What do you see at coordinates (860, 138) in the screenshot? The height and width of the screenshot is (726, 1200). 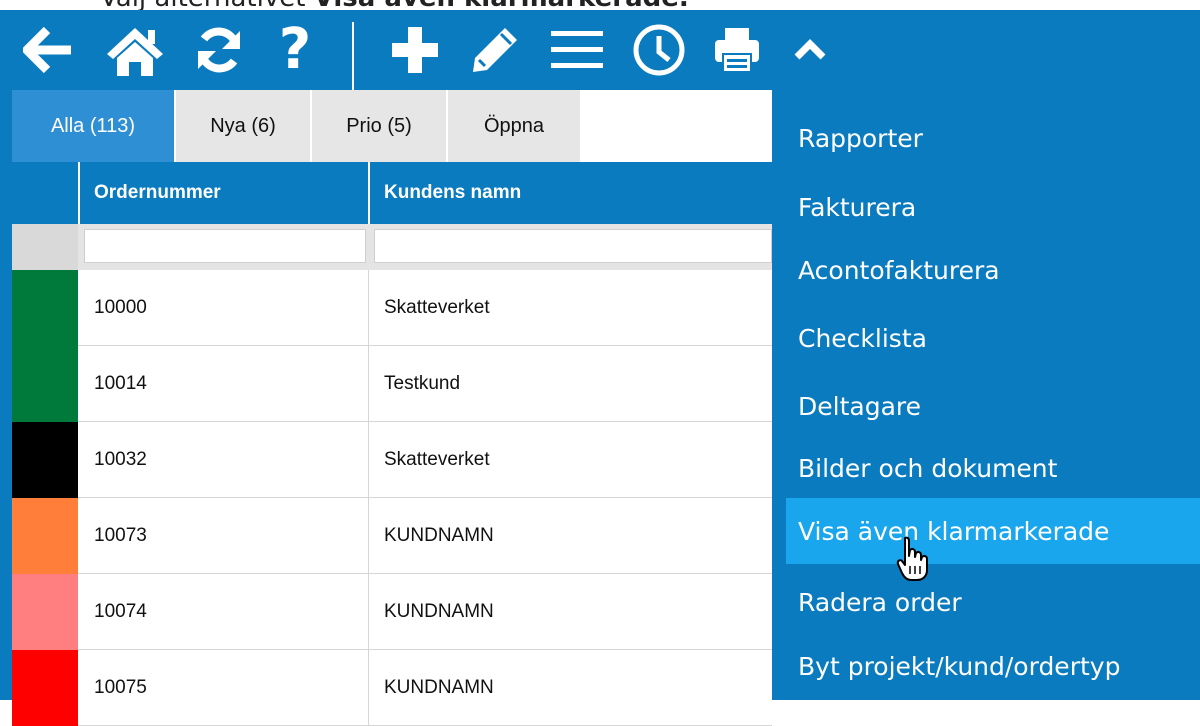 I see `menu-item-label: Rapporter` at bounding box center [860, 138].